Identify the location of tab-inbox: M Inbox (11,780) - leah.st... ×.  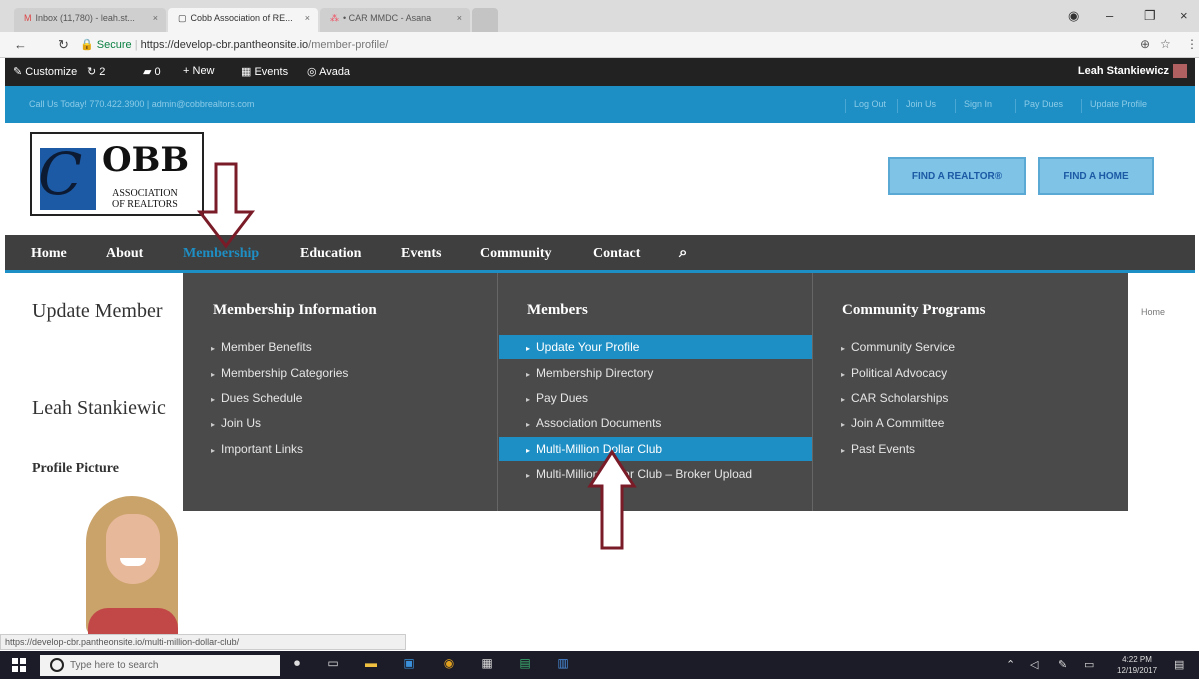
(90, 20).